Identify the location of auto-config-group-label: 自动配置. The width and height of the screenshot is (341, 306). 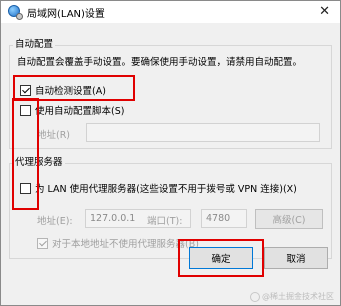
(34, 43).